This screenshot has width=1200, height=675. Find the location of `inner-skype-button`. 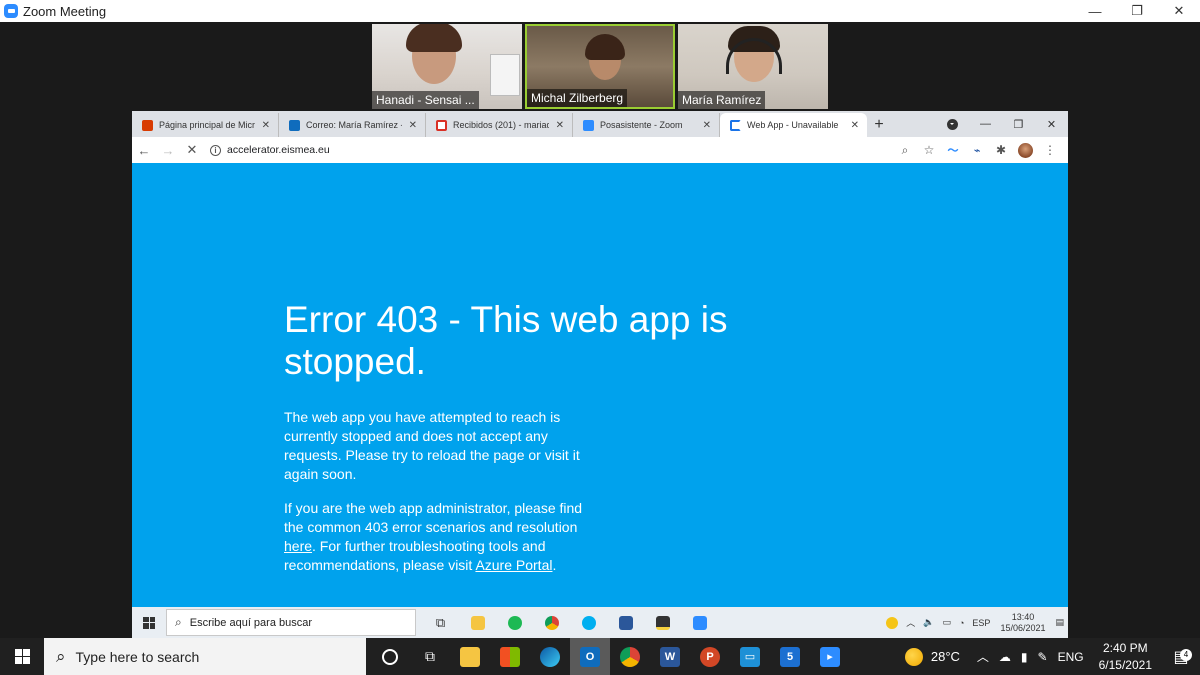

inner-skype-button is located at coordinates (588, 622).